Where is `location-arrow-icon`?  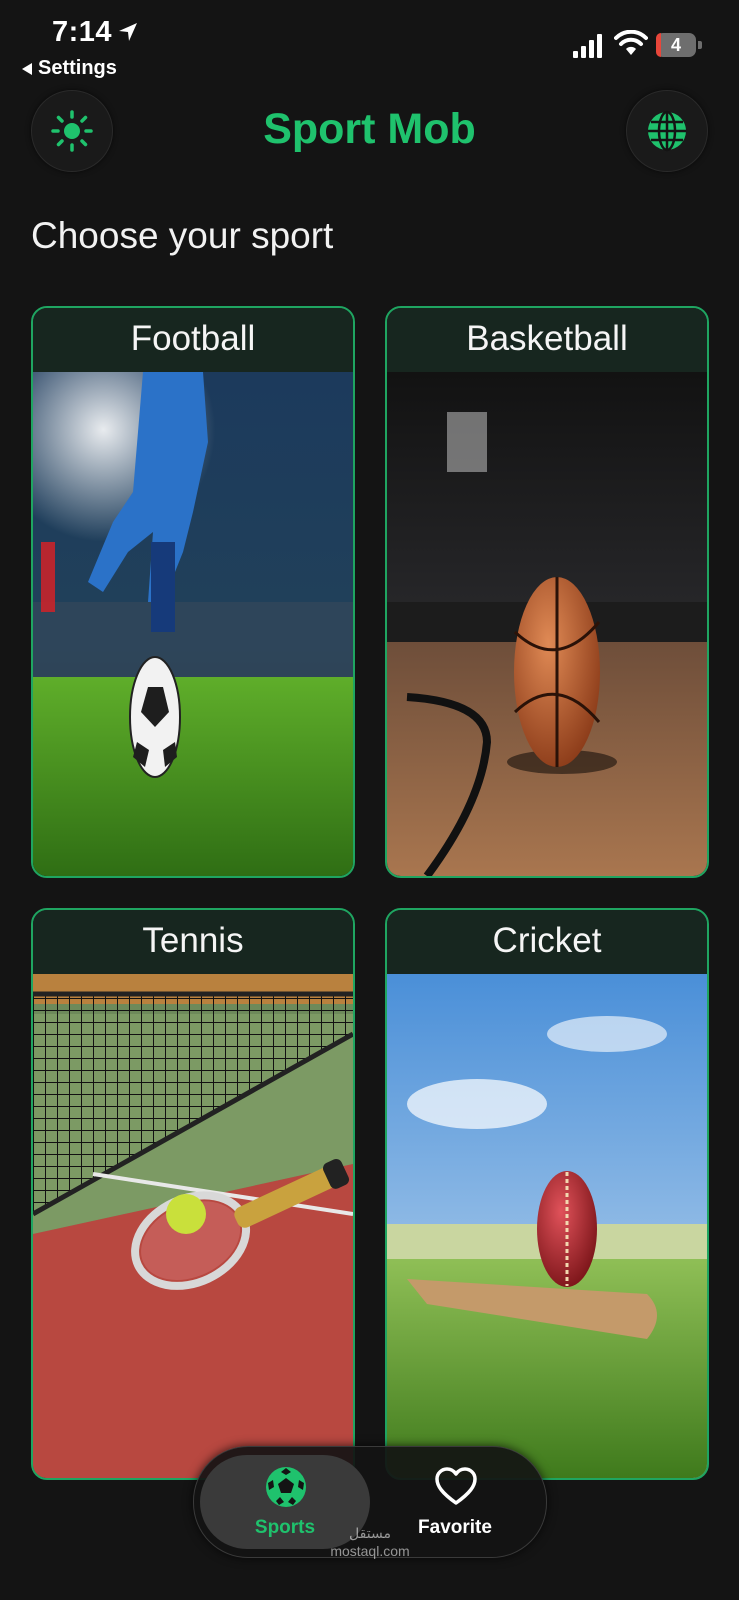
location-arrow-icon is located at coordinates (128, 32).